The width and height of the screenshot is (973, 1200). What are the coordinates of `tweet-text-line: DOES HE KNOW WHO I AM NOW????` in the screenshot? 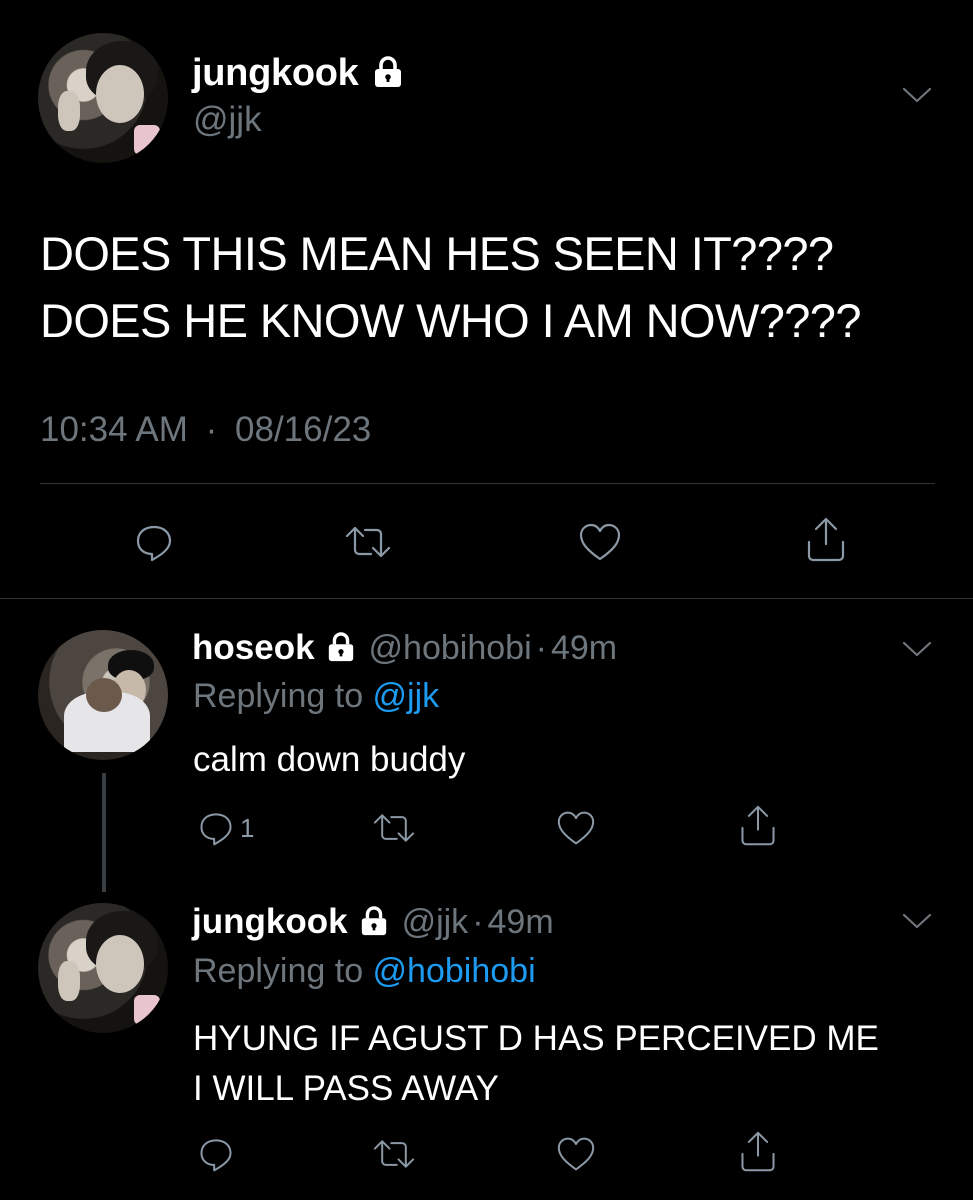 It's located at (450, 320).